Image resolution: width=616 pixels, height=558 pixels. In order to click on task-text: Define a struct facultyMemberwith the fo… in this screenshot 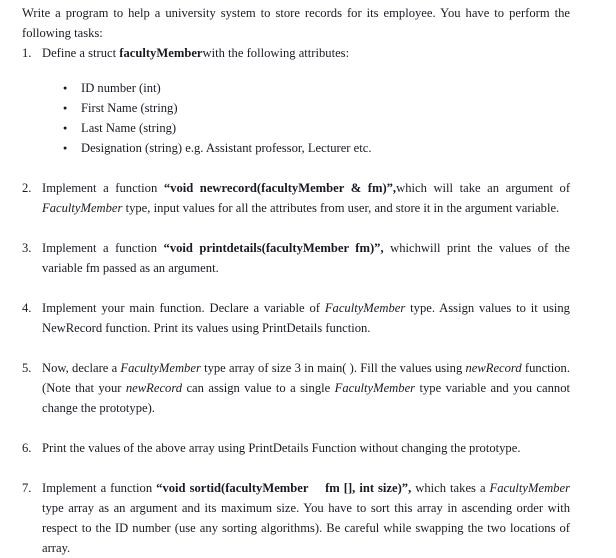, I will do `click(306, 53)`.